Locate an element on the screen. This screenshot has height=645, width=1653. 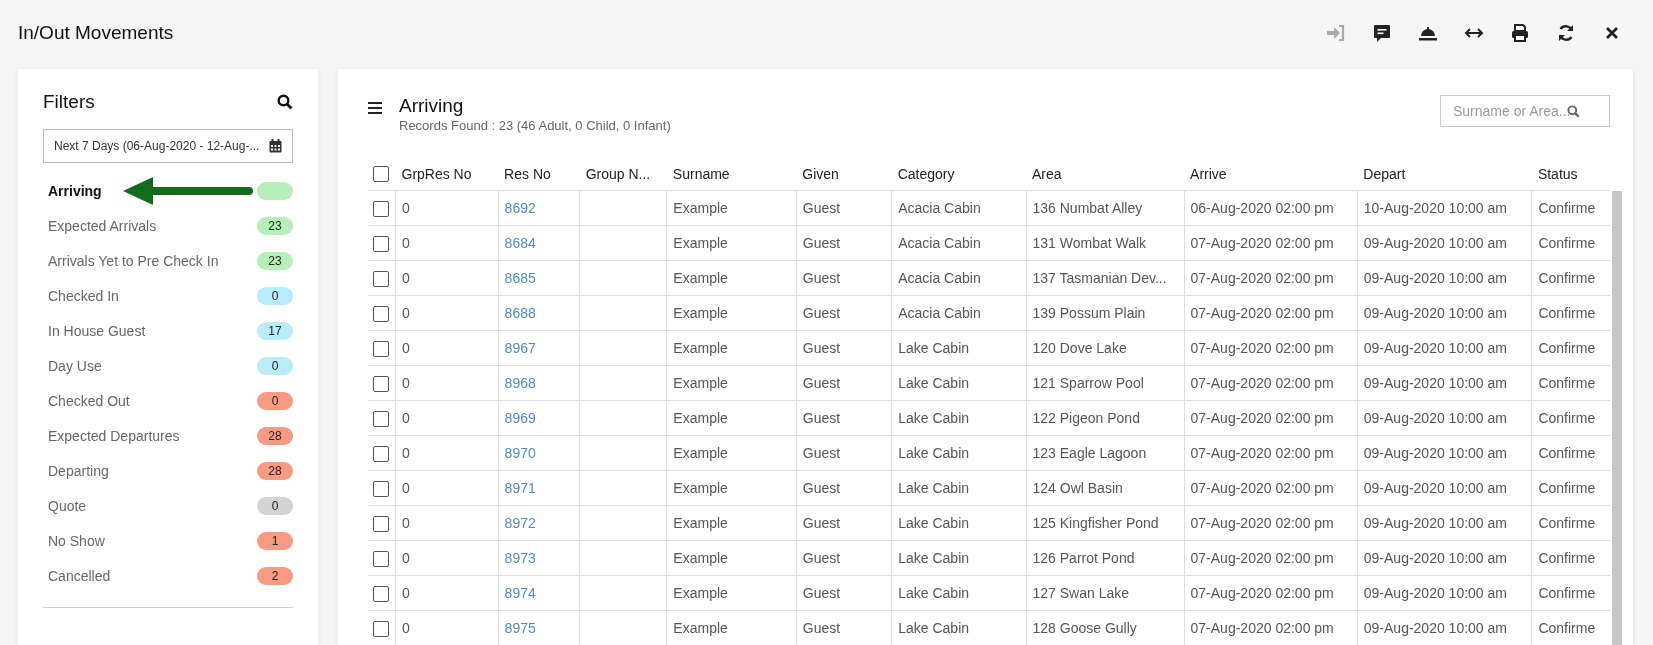
filter-item: Expected Arrivals 23 is located at coordinates (168, 225).